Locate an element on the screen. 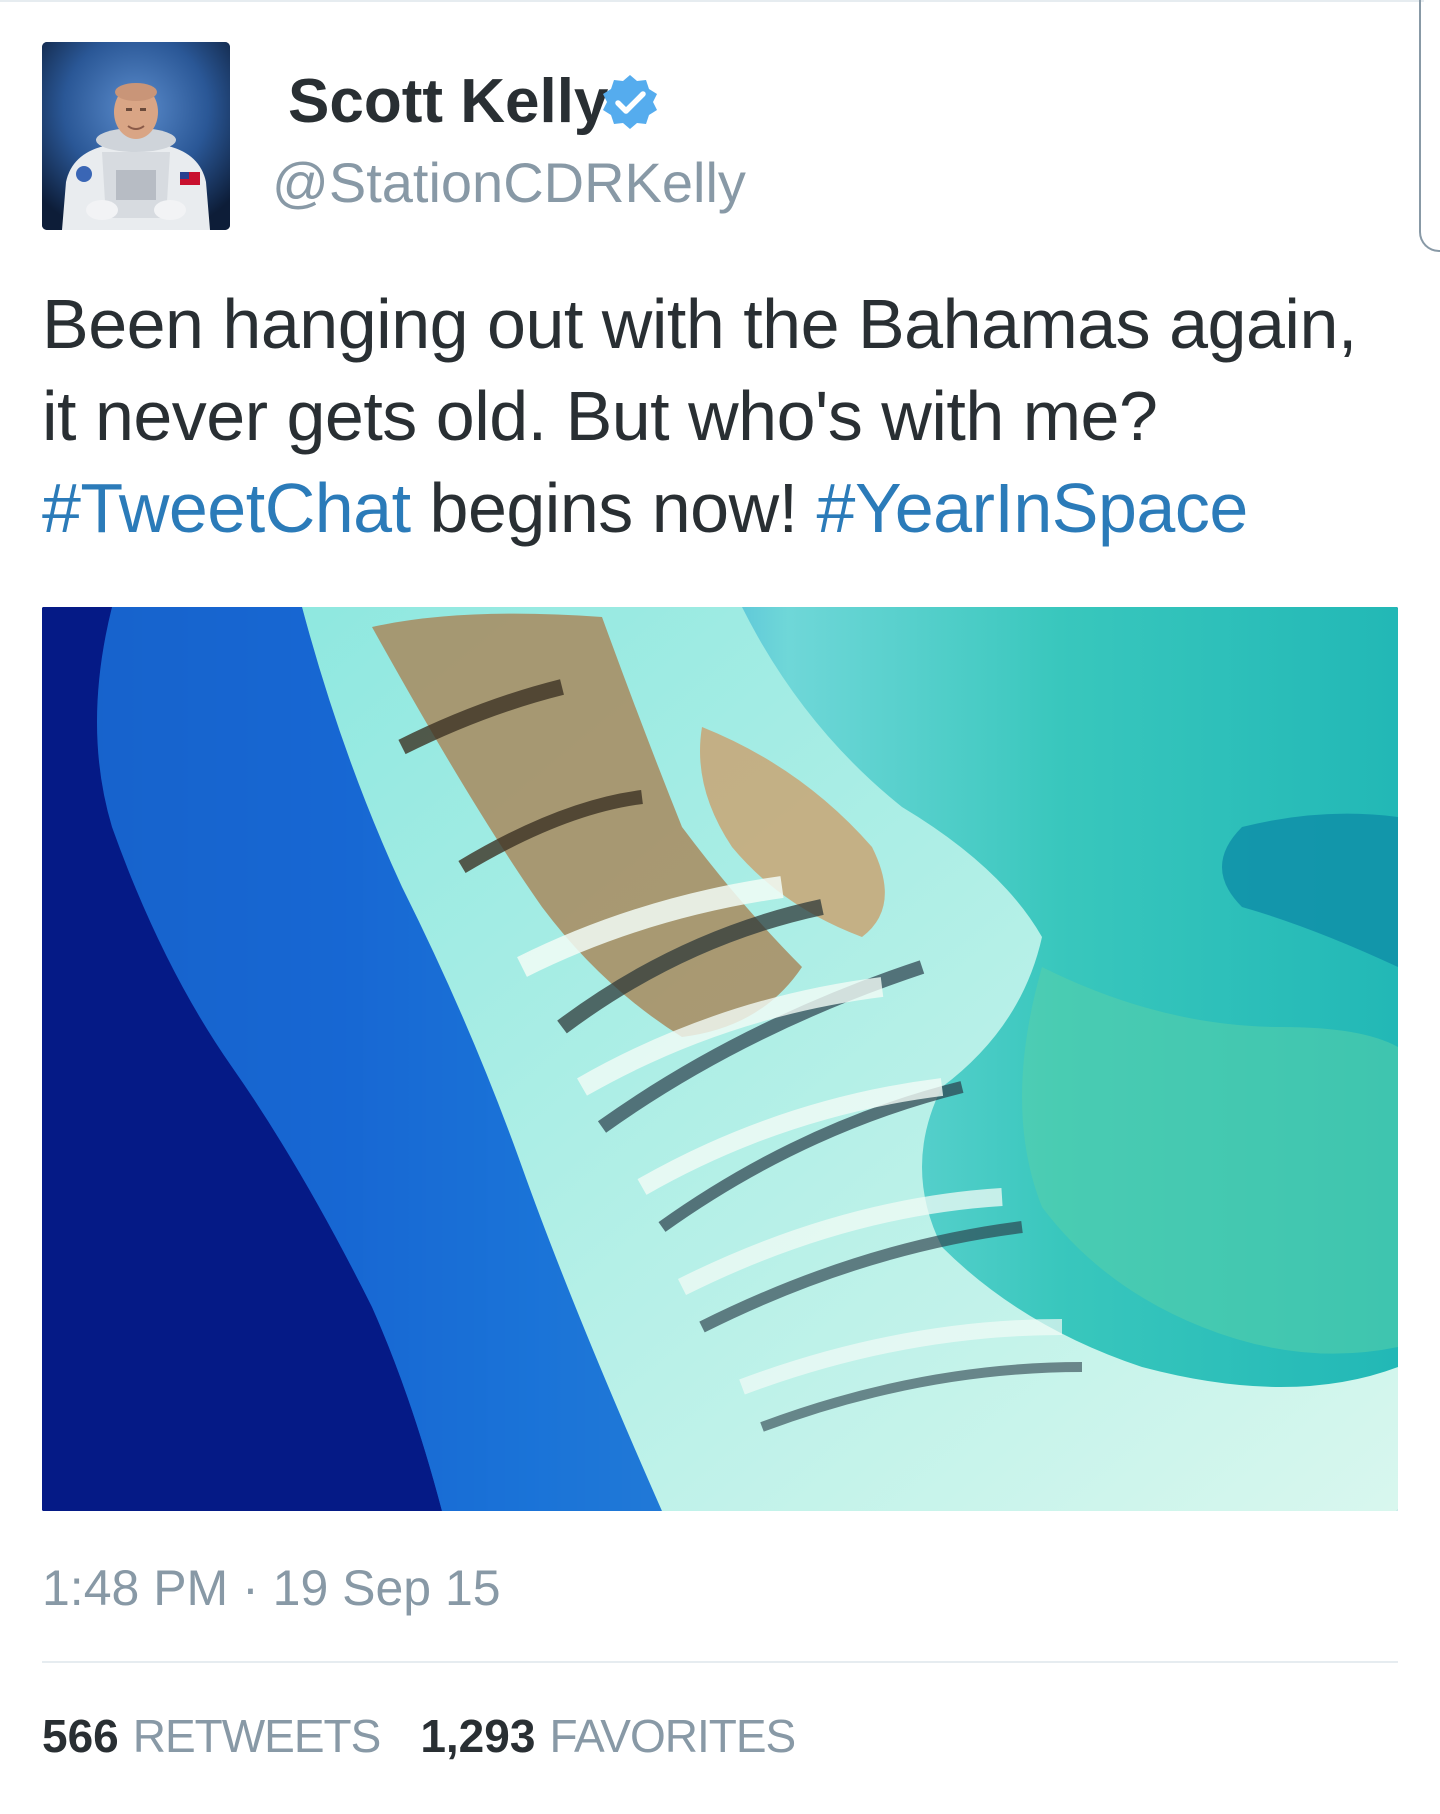  tweet-text-line-2: it never gets old. But who's with me? is located at coordinates (600, 416).